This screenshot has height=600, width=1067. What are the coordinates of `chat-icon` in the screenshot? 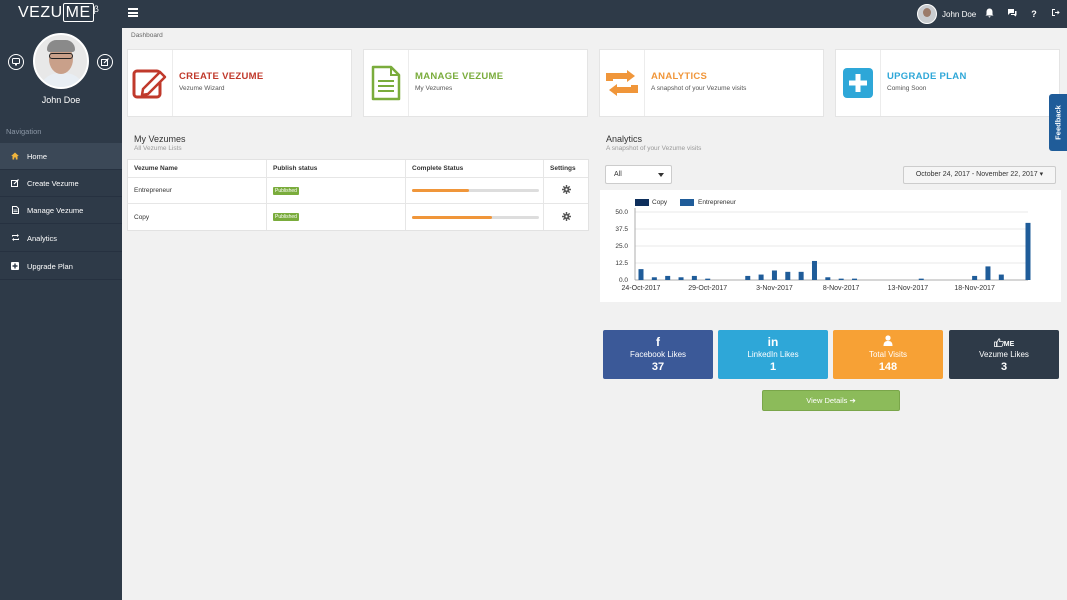 It's located at (1012, 14).